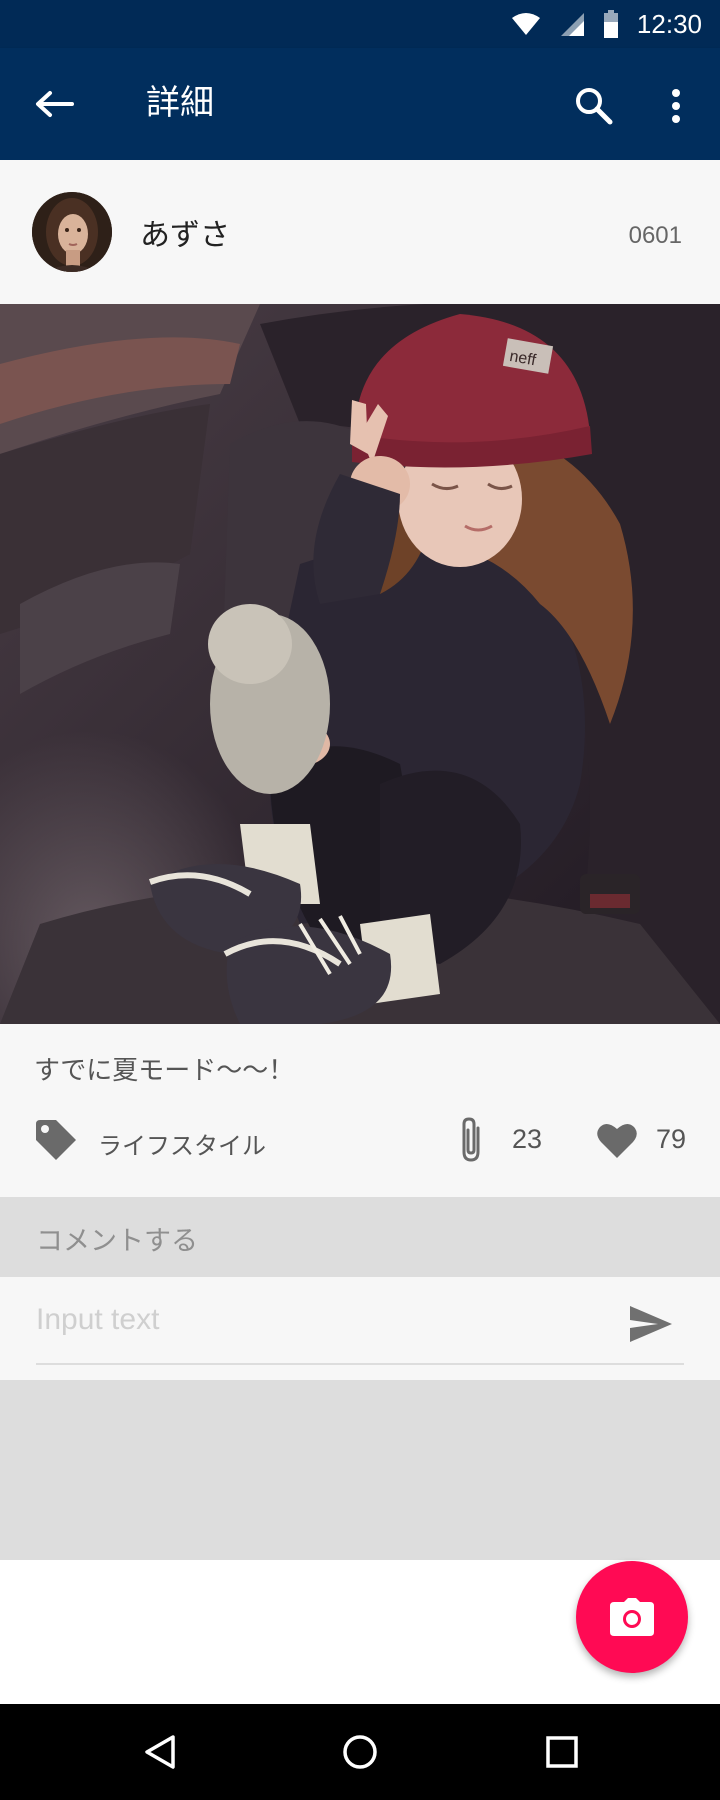 This screenshot has width=720, height=1800. I want to click on comments-list-empty, so click(360, 1470).